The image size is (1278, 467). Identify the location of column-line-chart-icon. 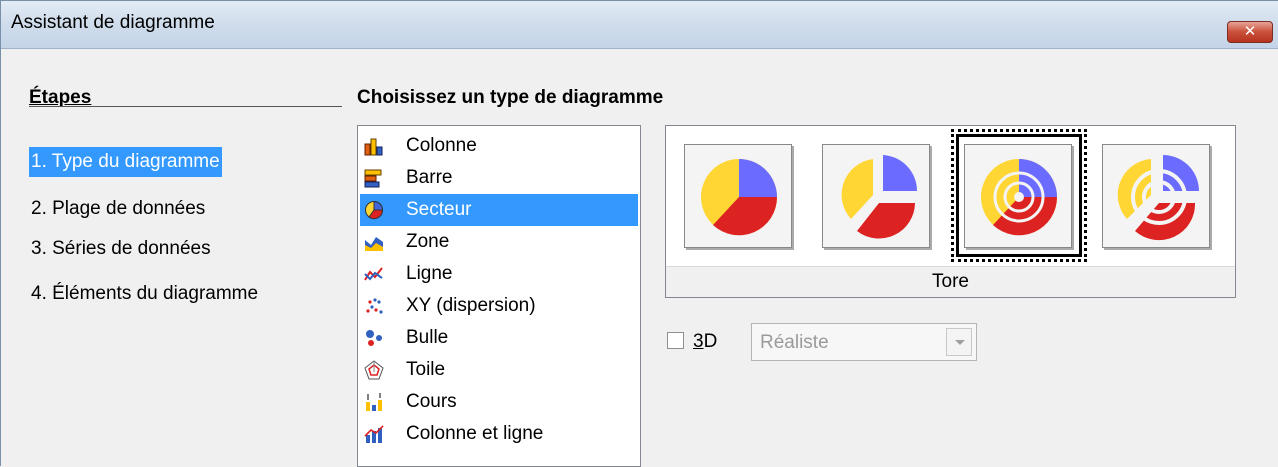
(374, 434).